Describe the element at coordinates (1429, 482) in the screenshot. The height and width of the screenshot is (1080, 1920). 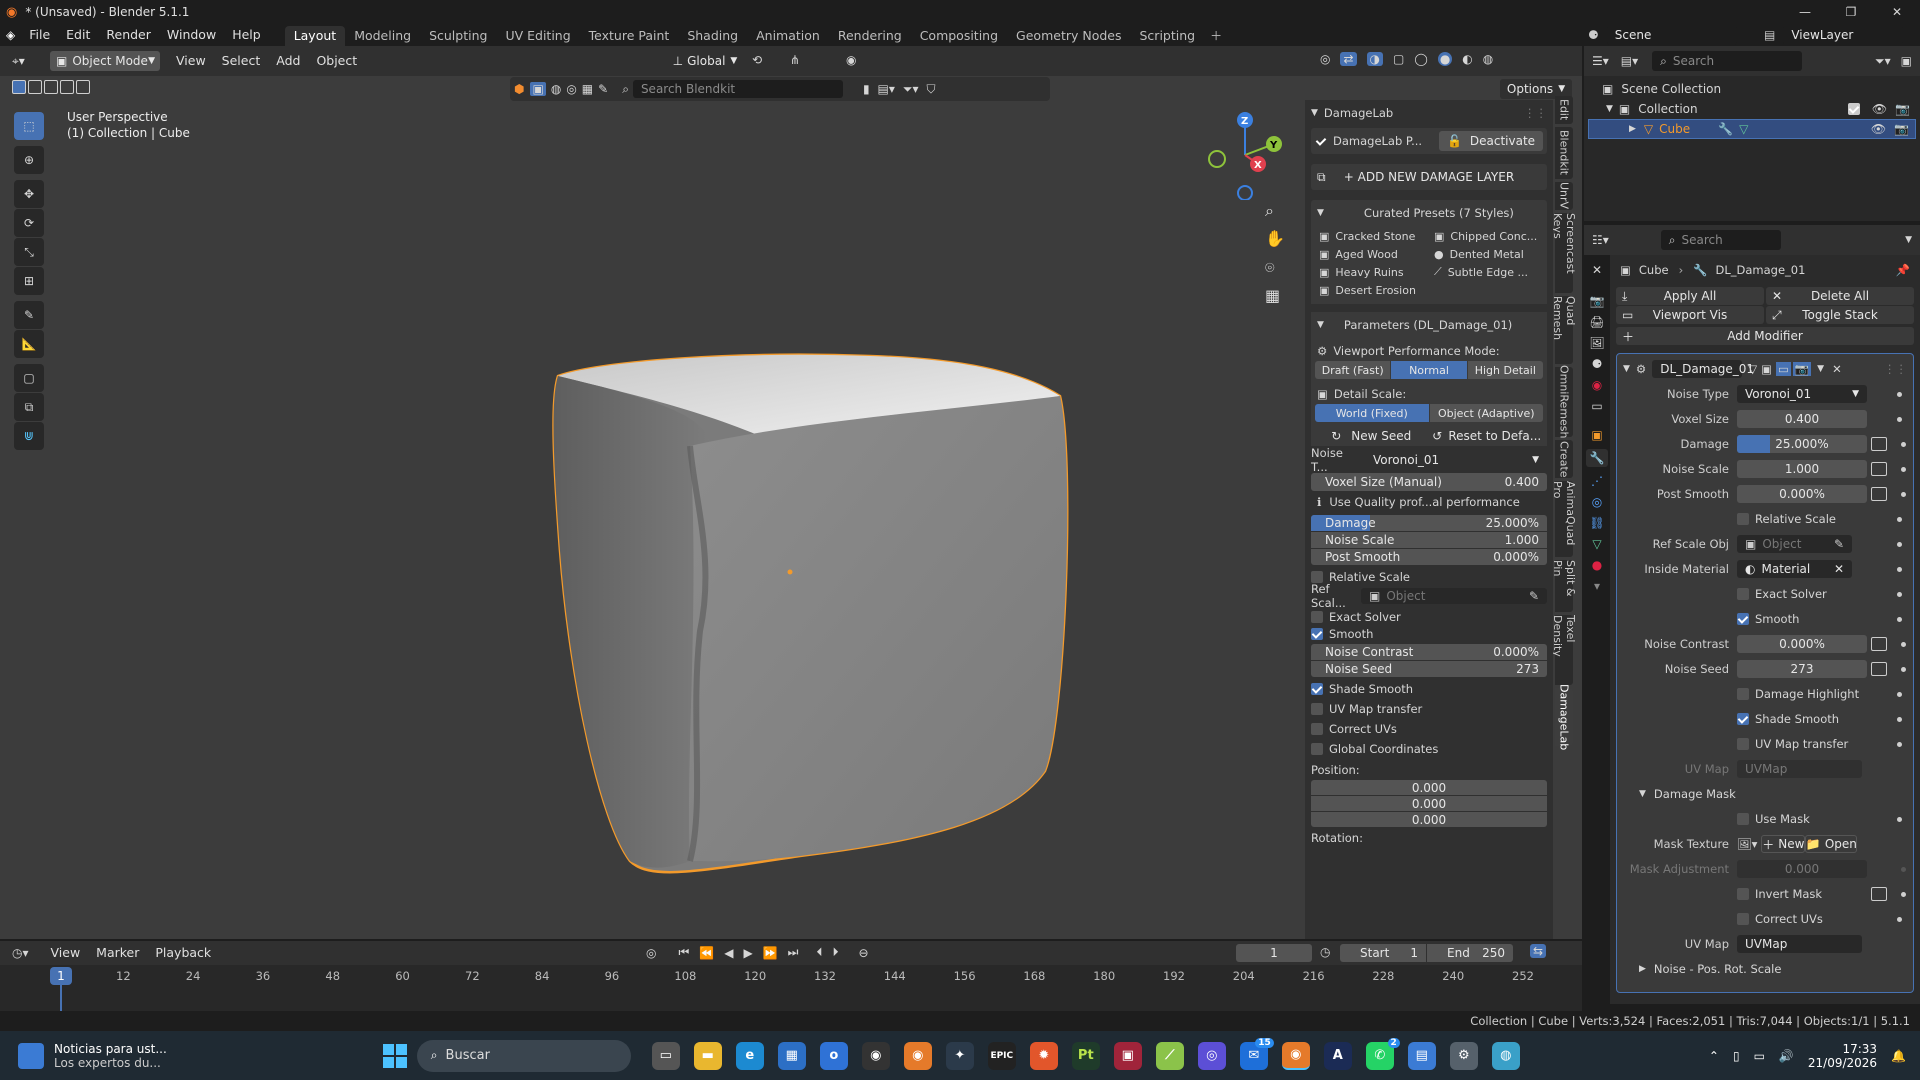
I see `voxel-size-field: Voxel Size (Manual) 0.400` at that location.